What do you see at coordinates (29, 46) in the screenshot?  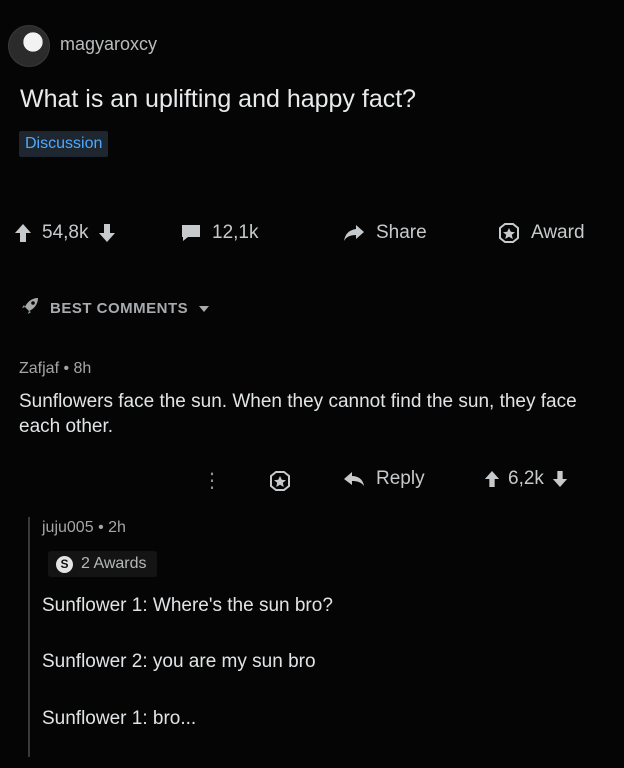 I see `user-avatar` at bounding box center [29, 46].